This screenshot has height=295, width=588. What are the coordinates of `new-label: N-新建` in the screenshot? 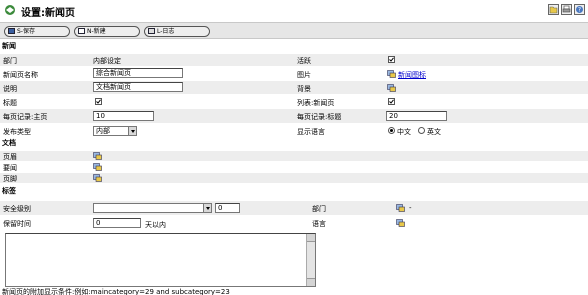 It's located at (96, 31).